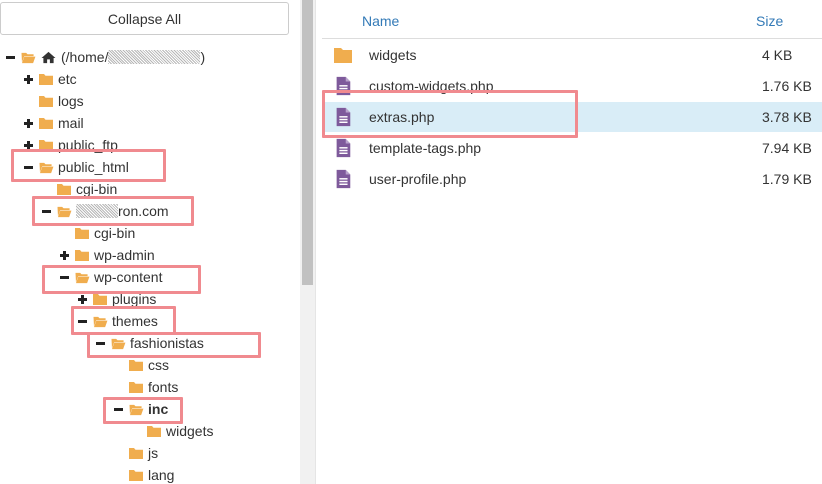  I want to click on tree-label-home-suffix: ), so click(203, 57).